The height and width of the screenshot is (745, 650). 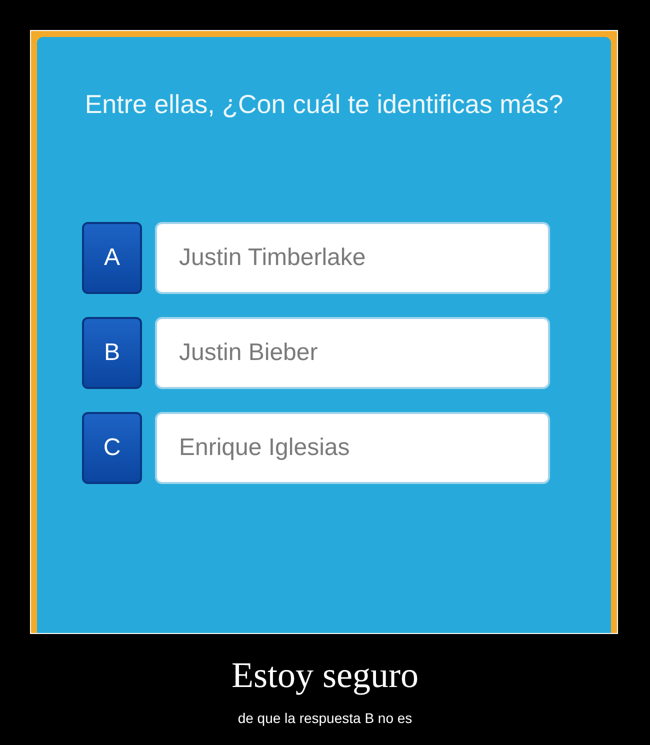 I want to click on option-letter: B, so click(x=112, y=353).